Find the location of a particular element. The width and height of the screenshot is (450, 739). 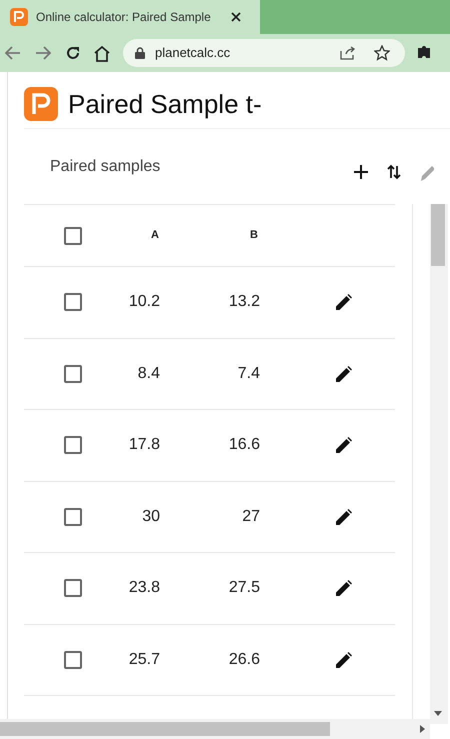

address-text: planetcalc.cc is located at coordinates (193, 53).